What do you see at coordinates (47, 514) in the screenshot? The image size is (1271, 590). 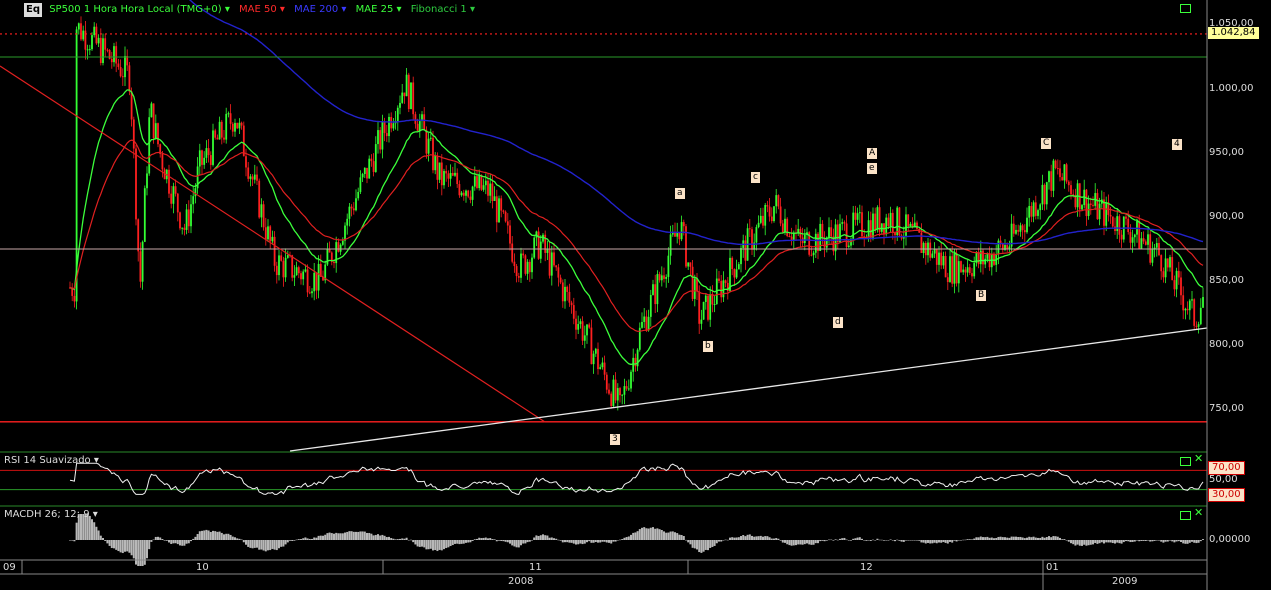 I see `macd-title: MACDH 26; 12; 9` at bounding box center [47, 514].